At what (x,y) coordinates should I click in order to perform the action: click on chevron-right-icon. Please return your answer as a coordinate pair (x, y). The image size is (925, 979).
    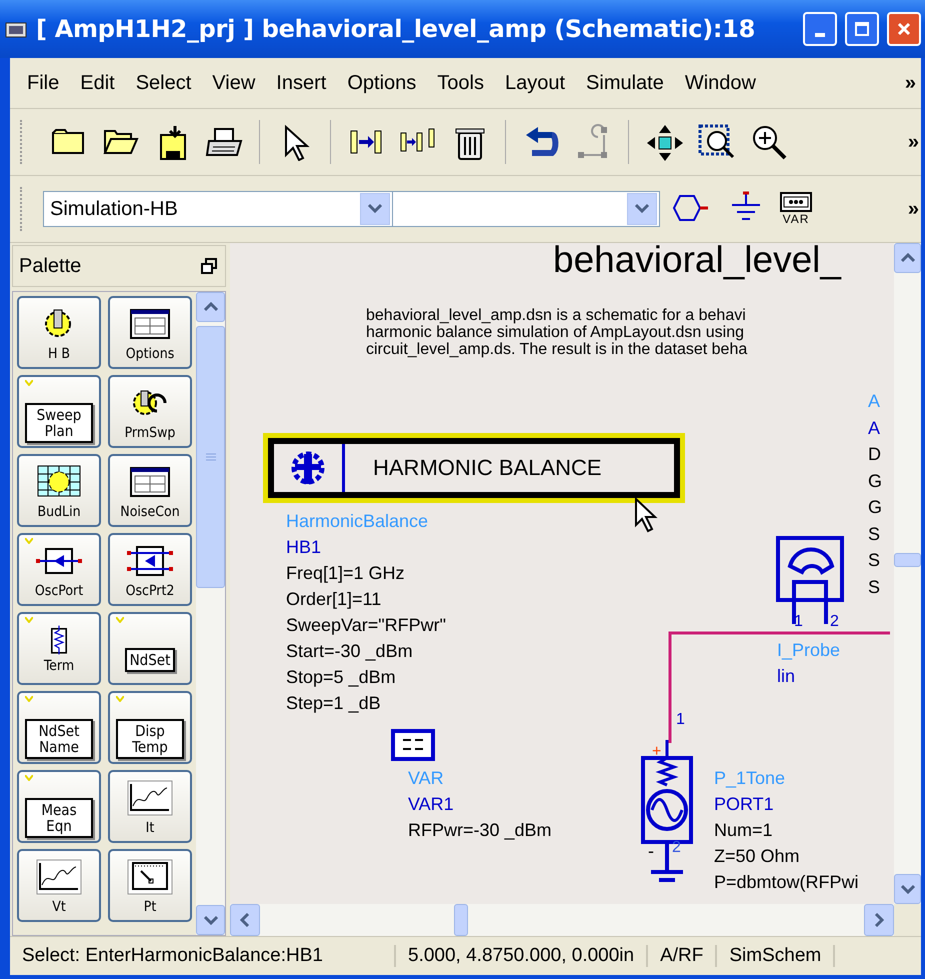
    Looking at the image, I should click on (879, 920).